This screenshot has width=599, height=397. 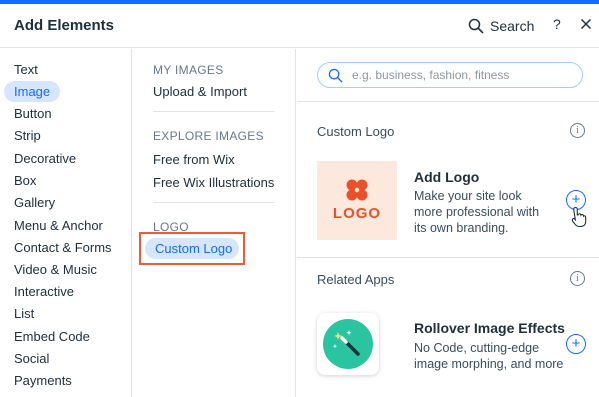 What do you see at coordinates (58, 225) in the screenshot?
I see `category-menu-anchor: Menu & Anchor` at bounding box center [58, 225].